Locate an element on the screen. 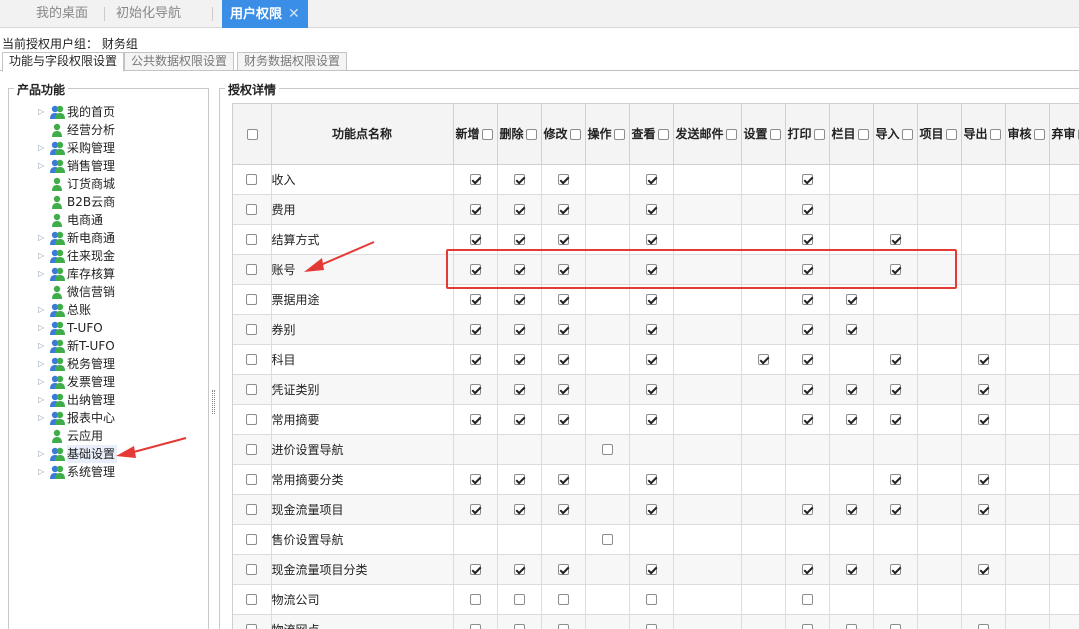 Image resolution: width=1079 pixels, height=629 pixels. tab-function-field-permissions: 功能与字段权限设置 is located at coordinates (63, 62).